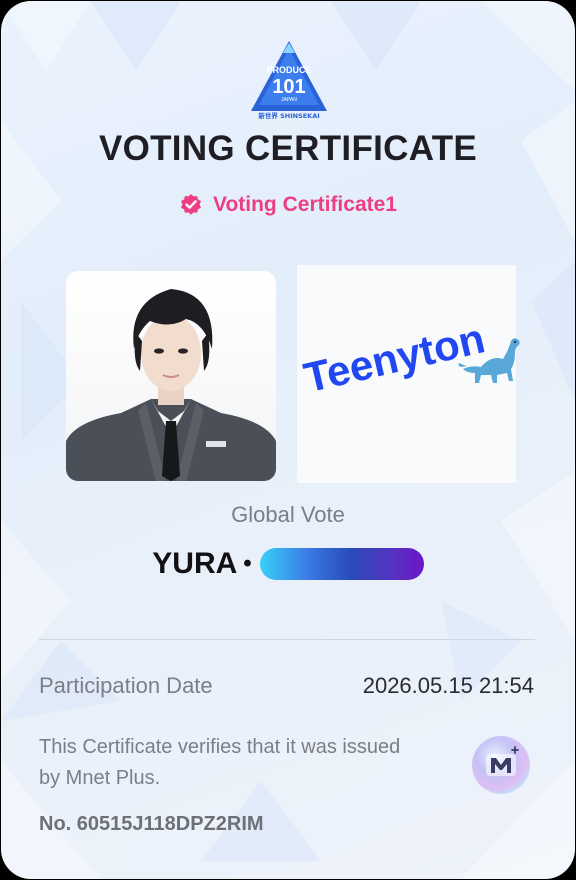 The width and height of the screenshot is (576, 880). What do you see at coordinates (288, 514) in the screenshot?
I see `vote-type-label: Global Vote` at bounding box center [288, 514].